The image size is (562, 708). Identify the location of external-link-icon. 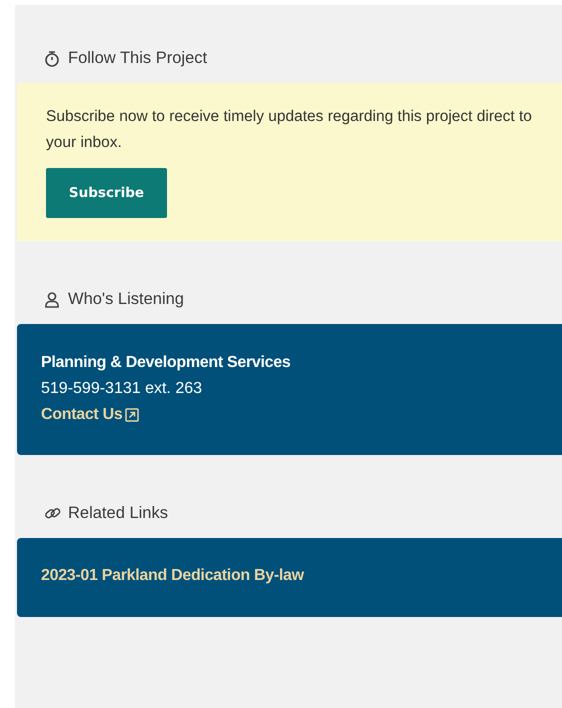
(132, 415).